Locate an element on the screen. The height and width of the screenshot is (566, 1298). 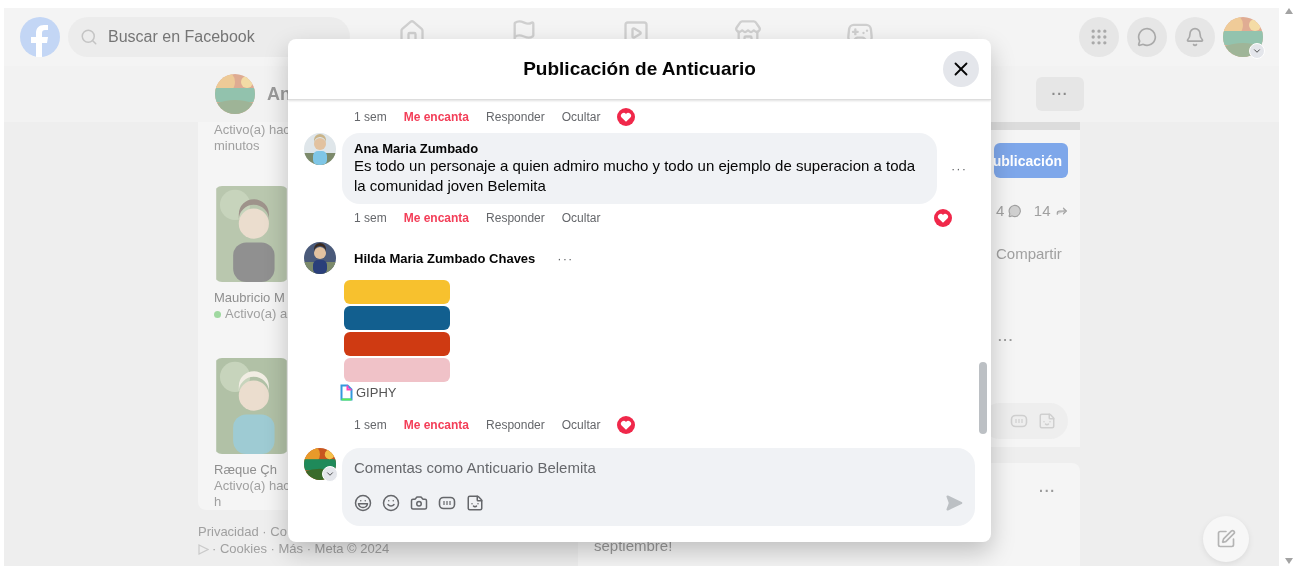
comment-author: Ana Maria Zumbado is located at coordinates (639, 148).